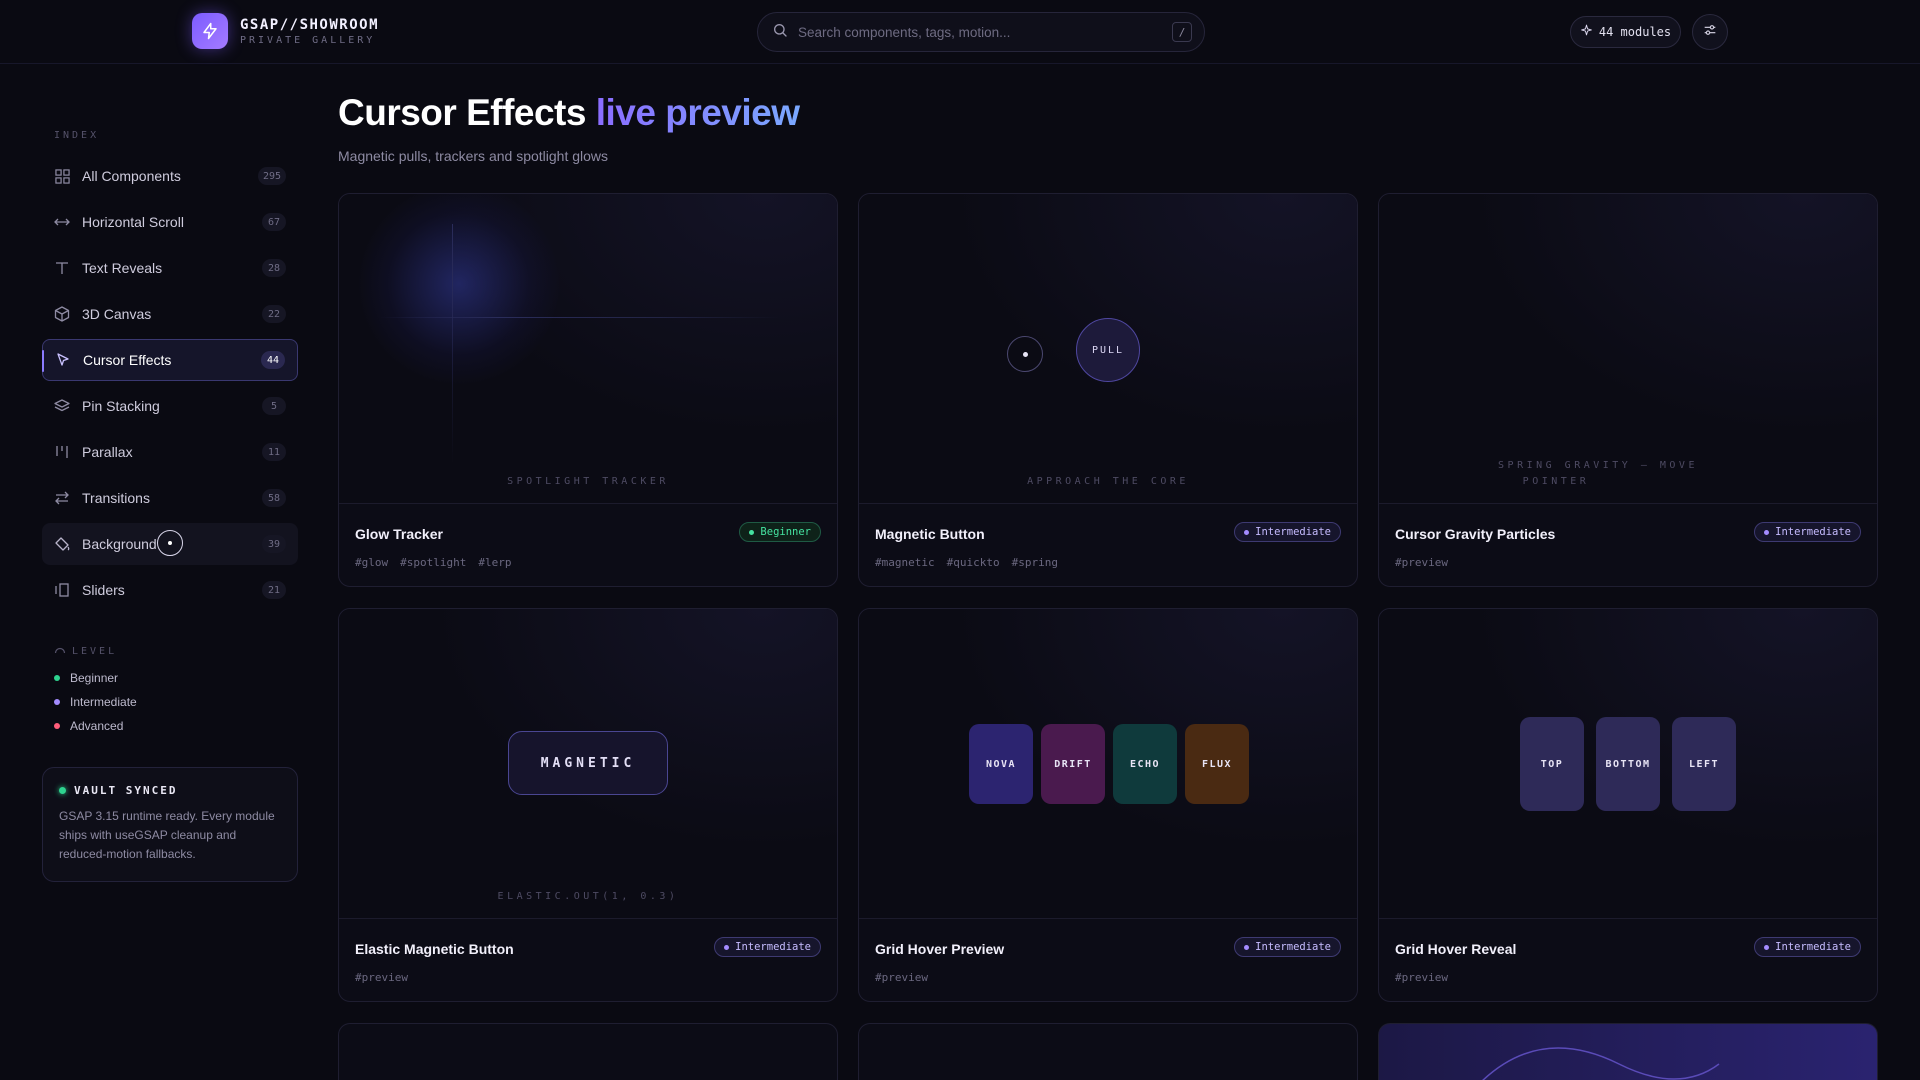  I want to click on tile-nova: NOVA, so click(1001, 764).